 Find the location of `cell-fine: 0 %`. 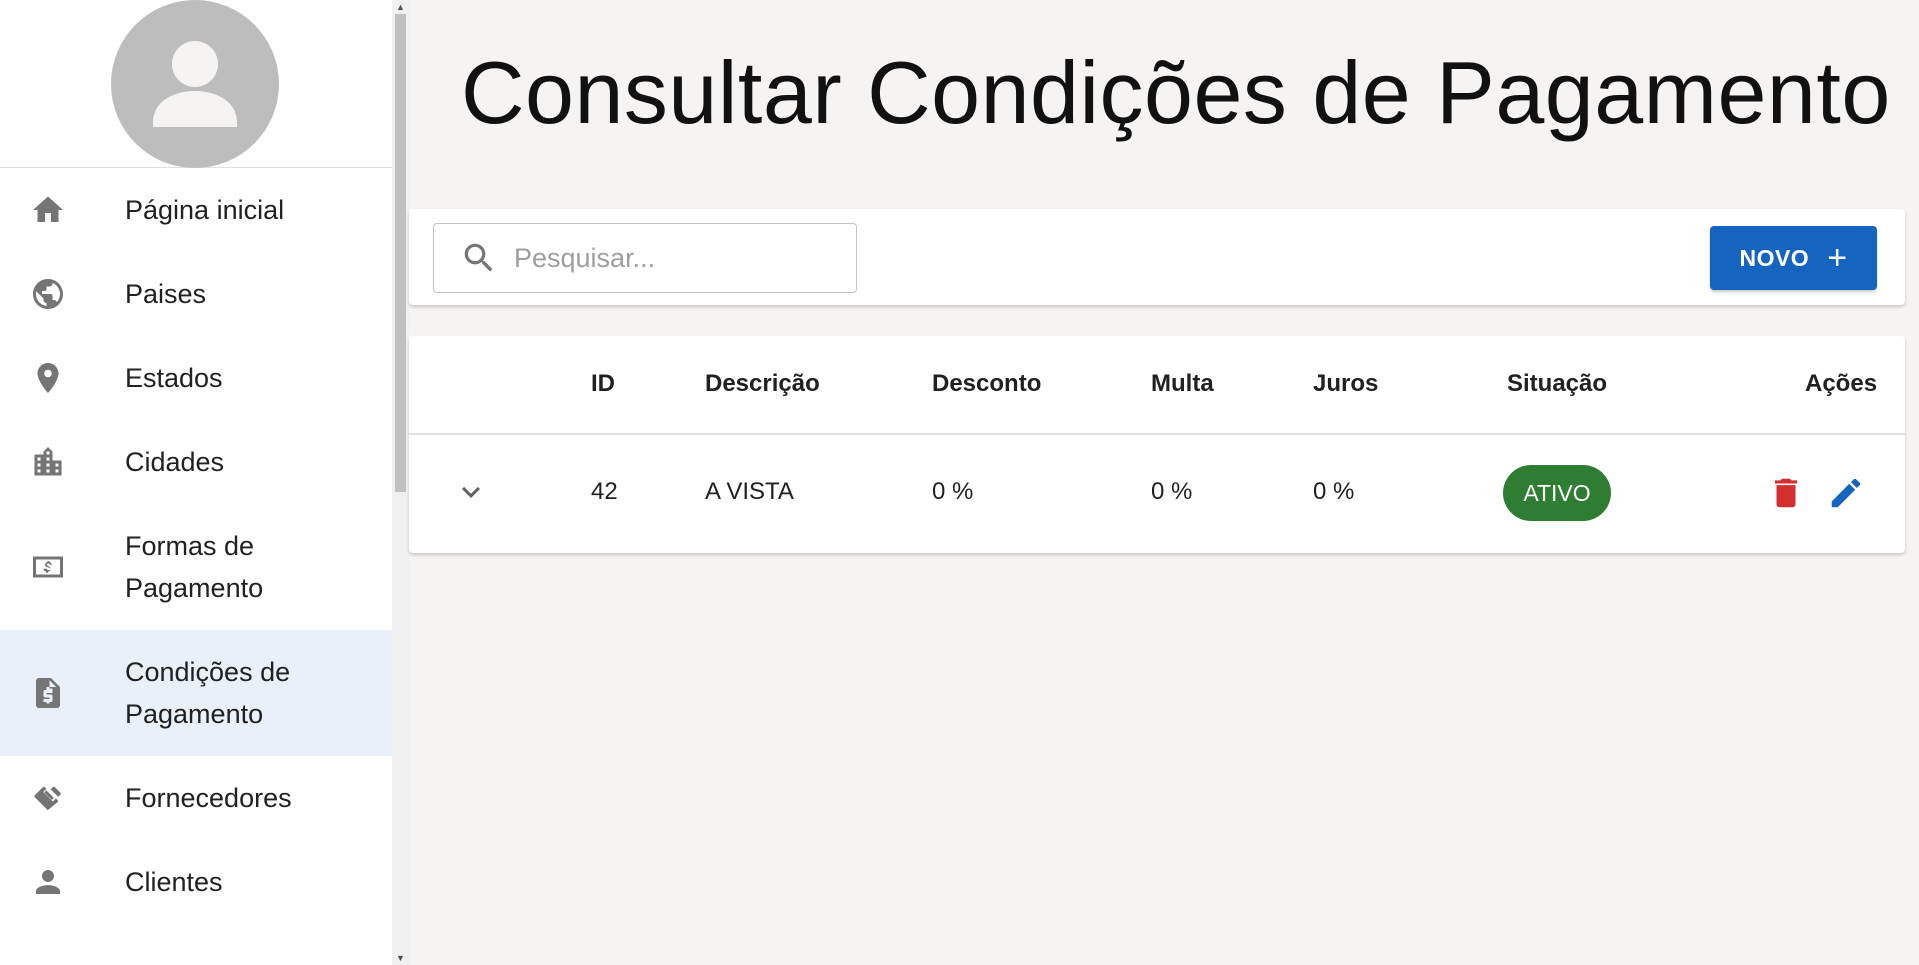

cell-fine: 0 % is located at coordinates (1172, 491).